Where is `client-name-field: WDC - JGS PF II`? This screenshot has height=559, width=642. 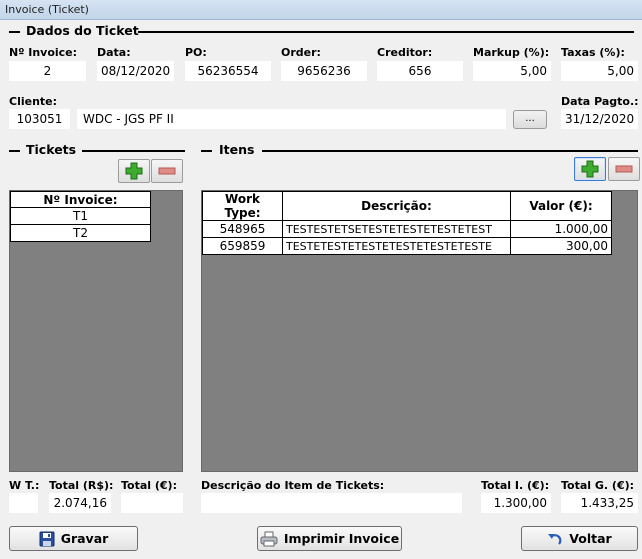 client-name-field: WDC - JGS PF II is located at coordinates (291, 119).